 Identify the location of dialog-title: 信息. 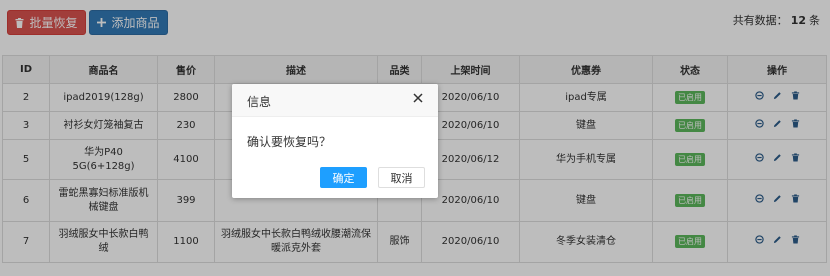
(259, 102).